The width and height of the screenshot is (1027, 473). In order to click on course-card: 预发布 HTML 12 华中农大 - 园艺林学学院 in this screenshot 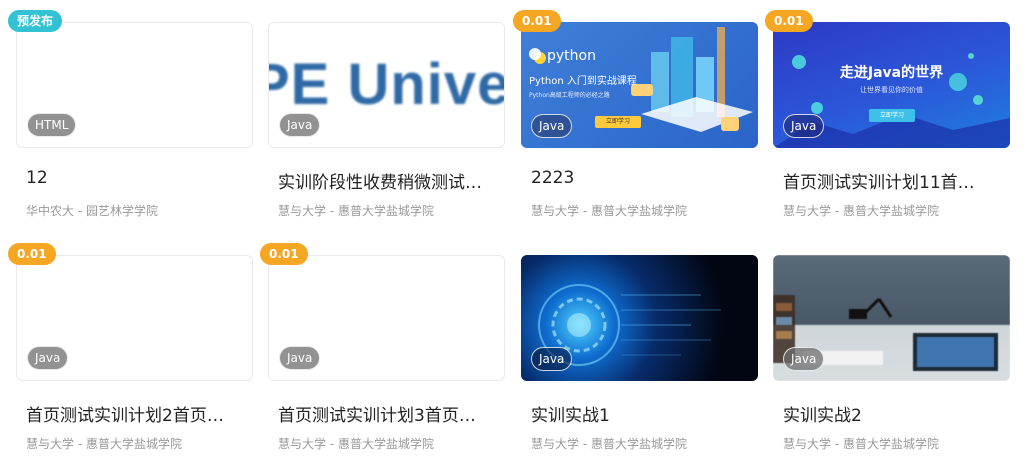, I will do `click(130, 120)`.